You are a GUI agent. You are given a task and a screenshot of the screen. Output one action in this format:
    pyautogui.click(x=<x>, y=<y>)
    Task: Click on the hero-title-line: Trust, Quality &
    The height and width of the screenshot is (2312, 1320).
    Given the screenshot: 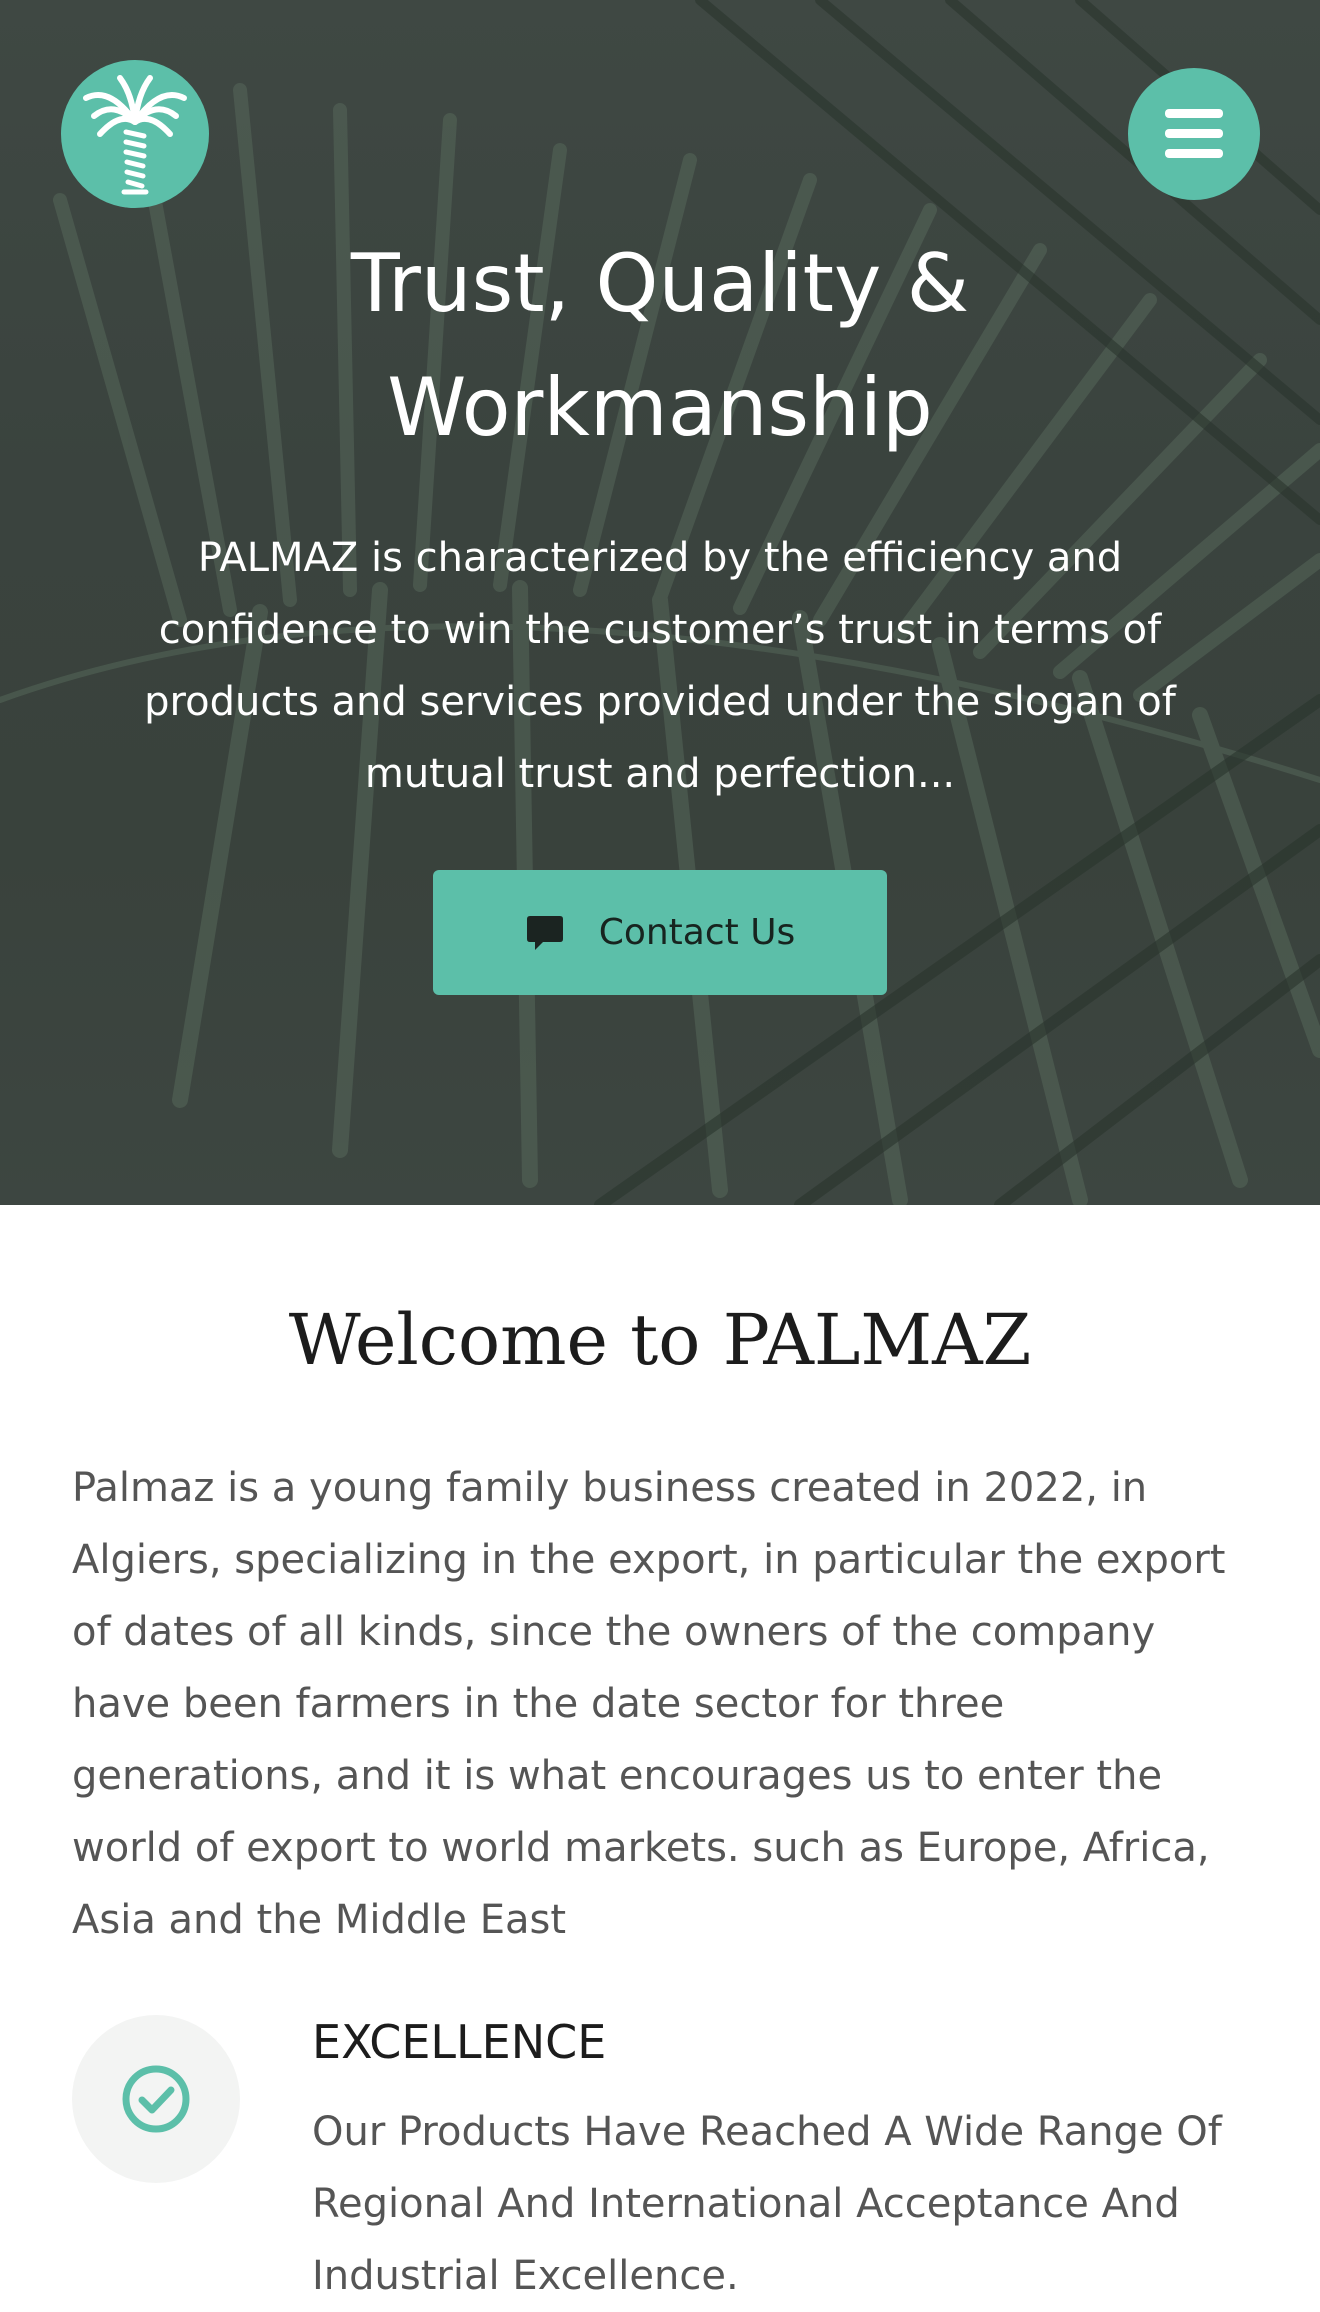 What is the action you would take?
    pyautogui.click(x=660, y=283)
    